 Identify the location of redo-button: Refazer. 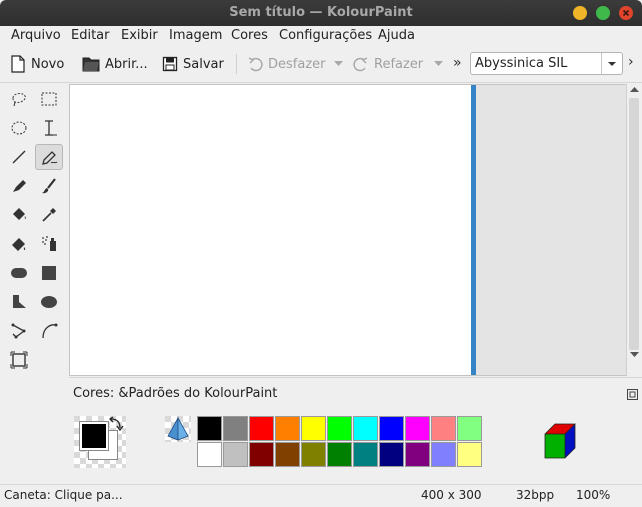
(388, 64).